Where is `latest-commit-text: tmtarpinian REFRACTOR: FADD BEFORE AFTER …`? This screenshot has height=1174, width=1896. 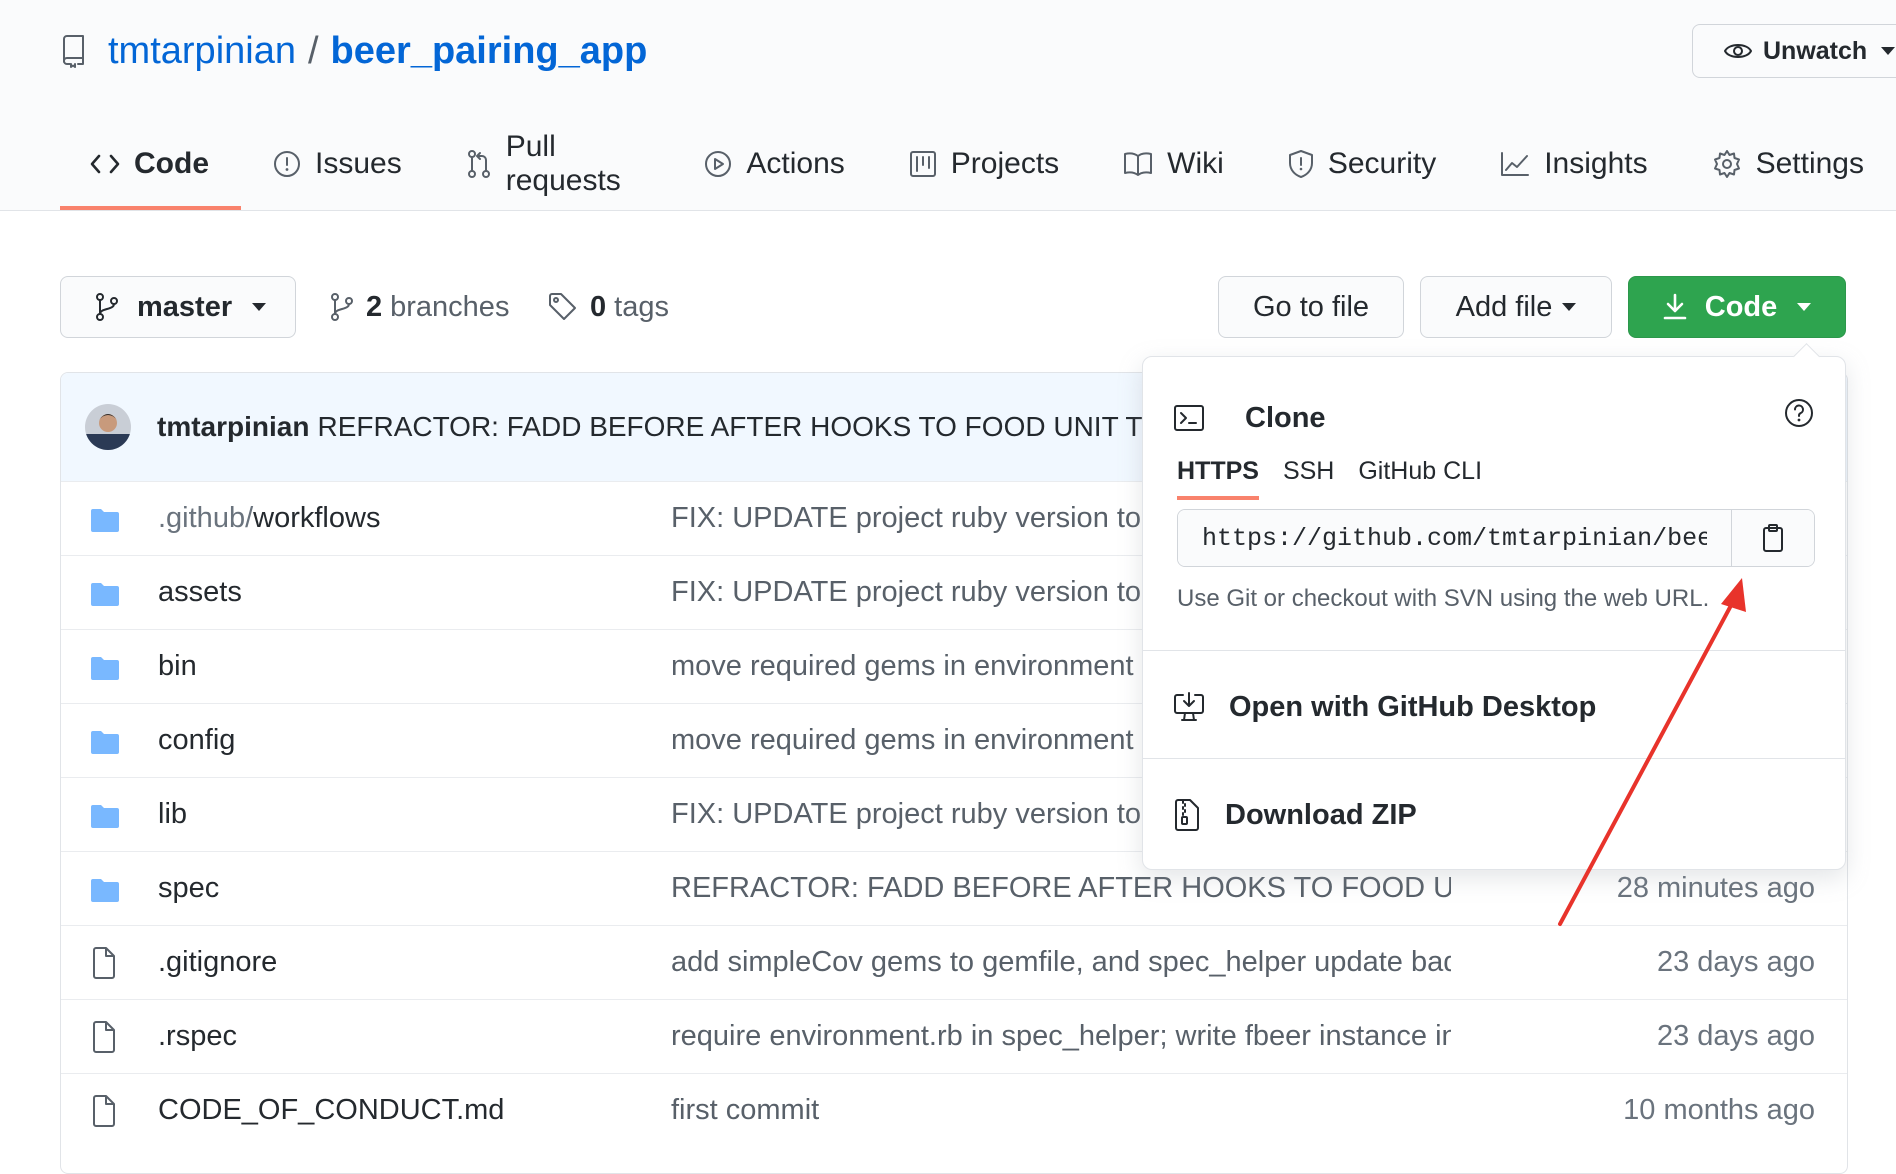 latest-commit-text: tmtarpinian REFRACTOR: FADD BEFORE AFTER … is located at coordinates (686, 427).